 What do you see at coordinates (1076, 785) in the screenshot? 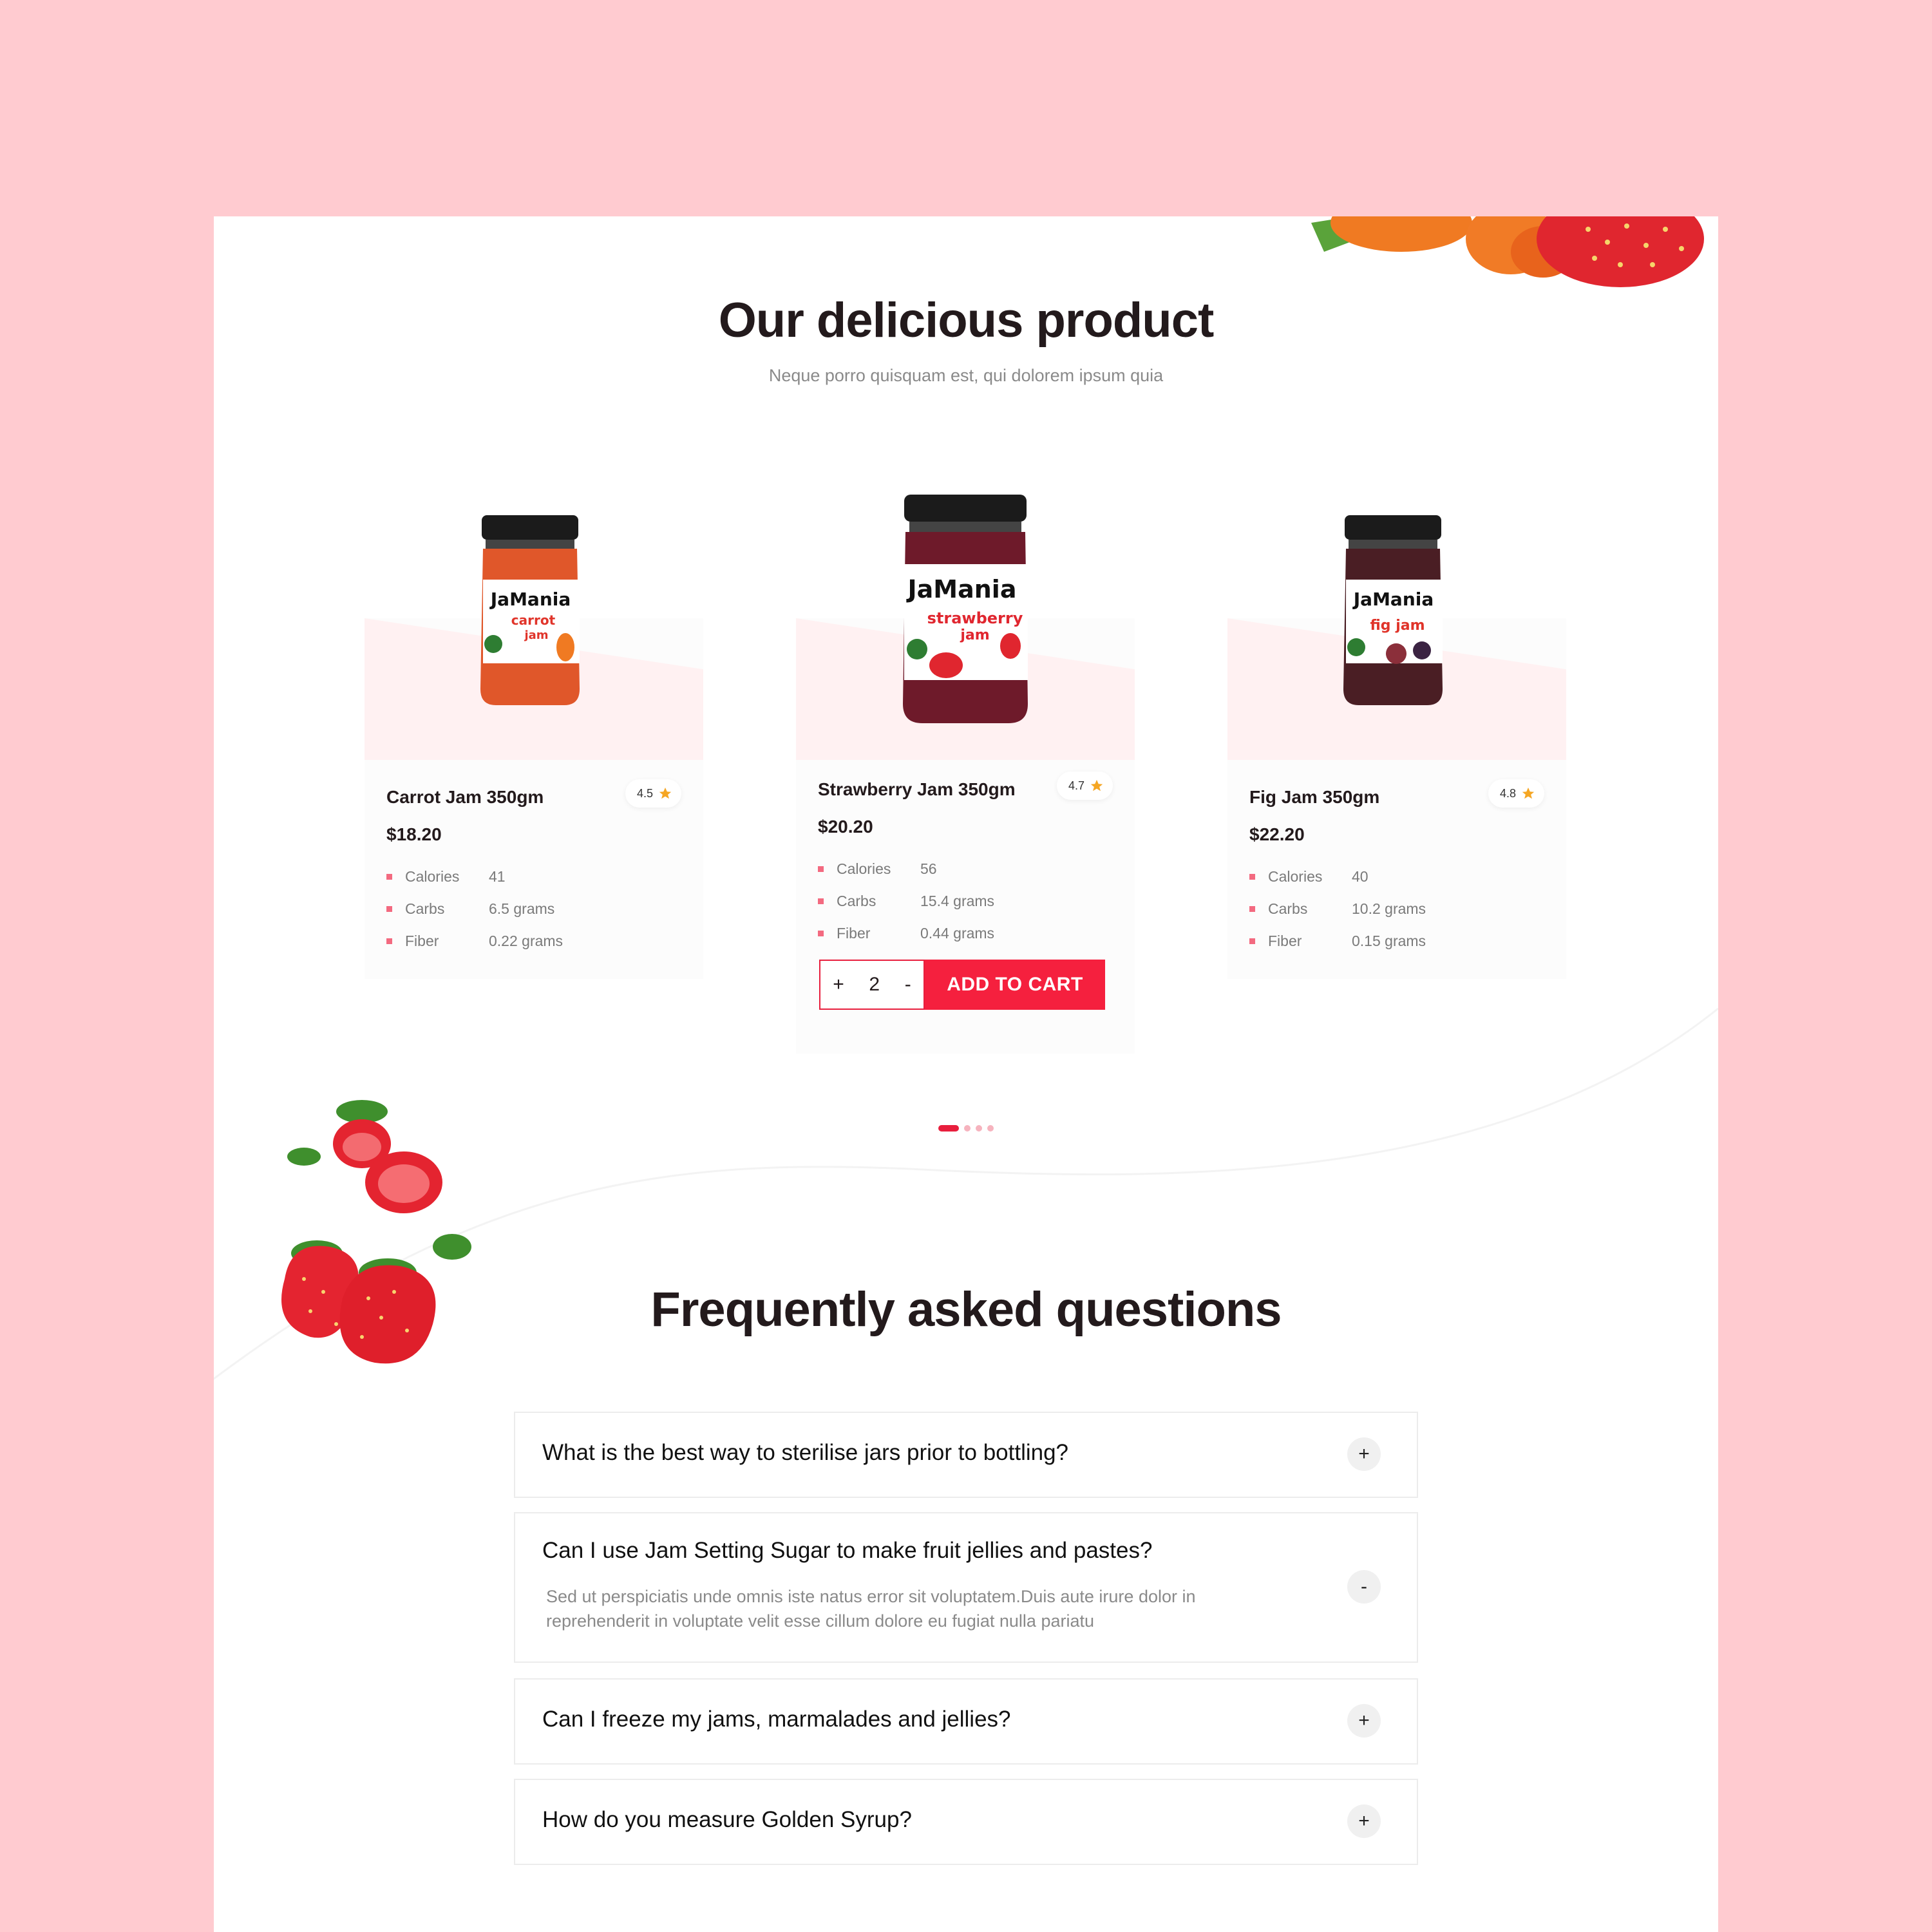
I see `rating-value: 4.7` at bounding box center [1076, 785].